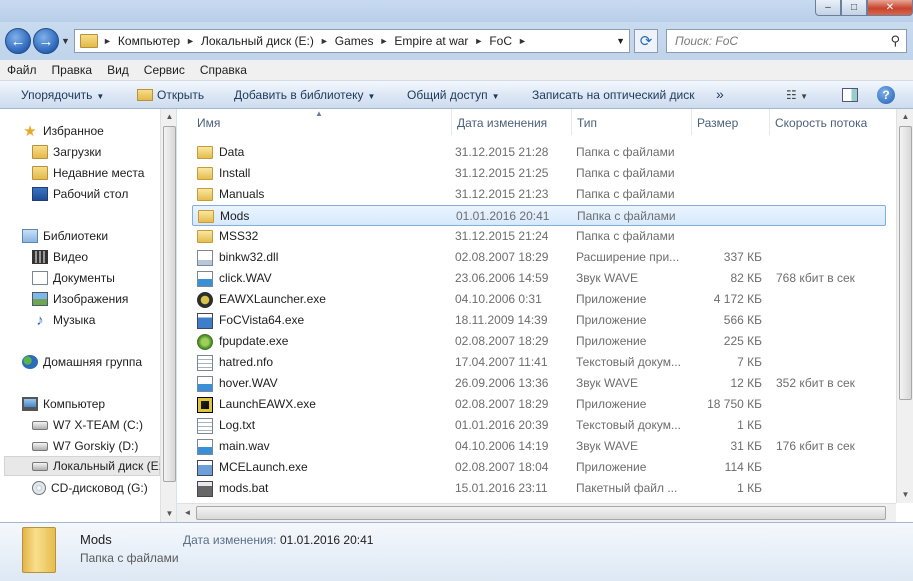  What do you see at coordinates (453, 95) in the screenshot?
I see `share-button: Общий доступ ▼` at bounding box center [453, 95].